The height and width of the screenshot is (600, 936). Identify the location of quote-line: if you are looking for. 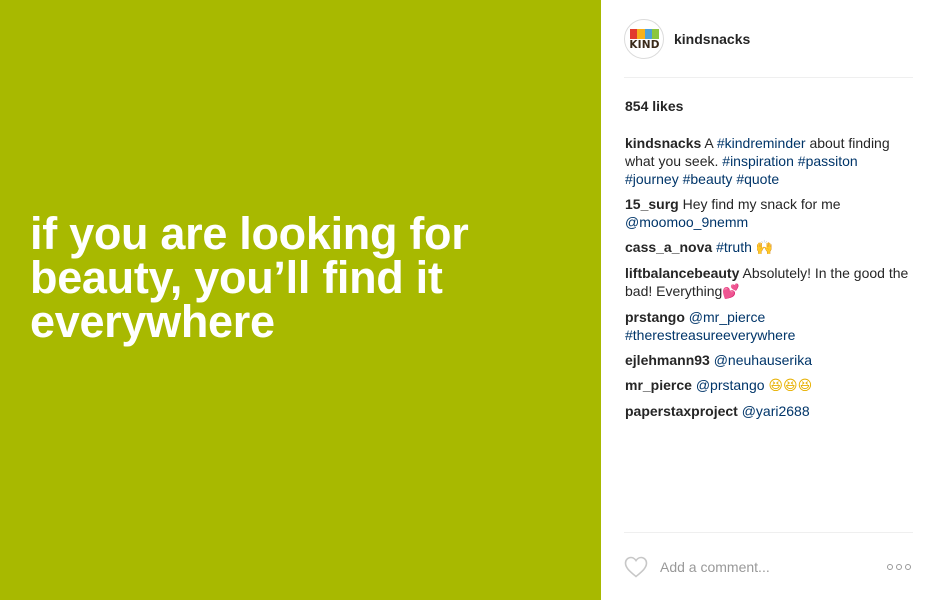
(249, 233).